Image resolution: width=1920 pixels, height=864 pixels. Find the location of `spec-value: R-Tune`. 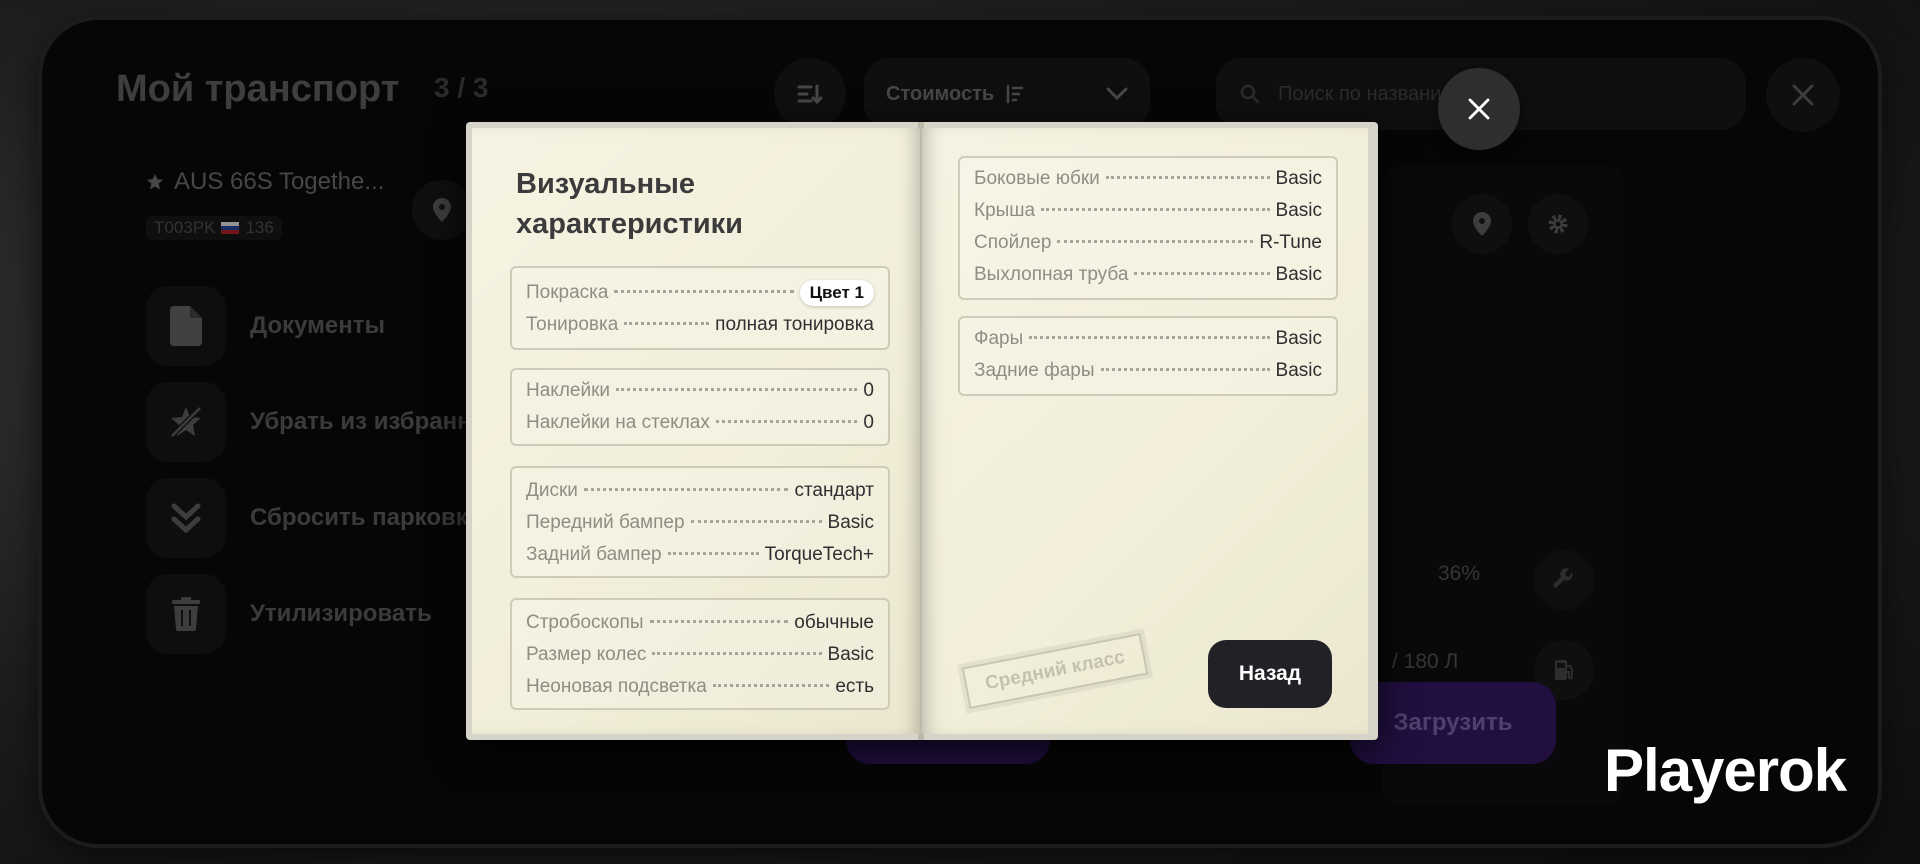

spec-value: R-Tune is located at coordinates (1290, 242).